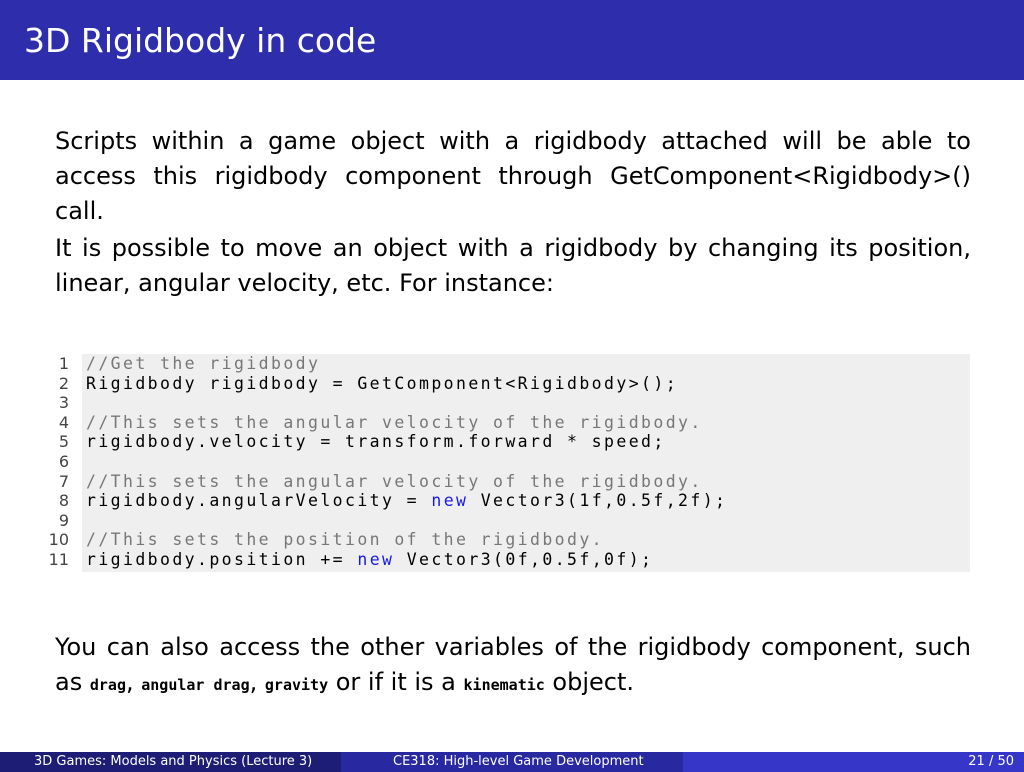  What do you see at coordinates (512, 40) in the screenshot?
I see `slide-title-bar: 3D Rigidbody in code` at bounding box center [512, 40].